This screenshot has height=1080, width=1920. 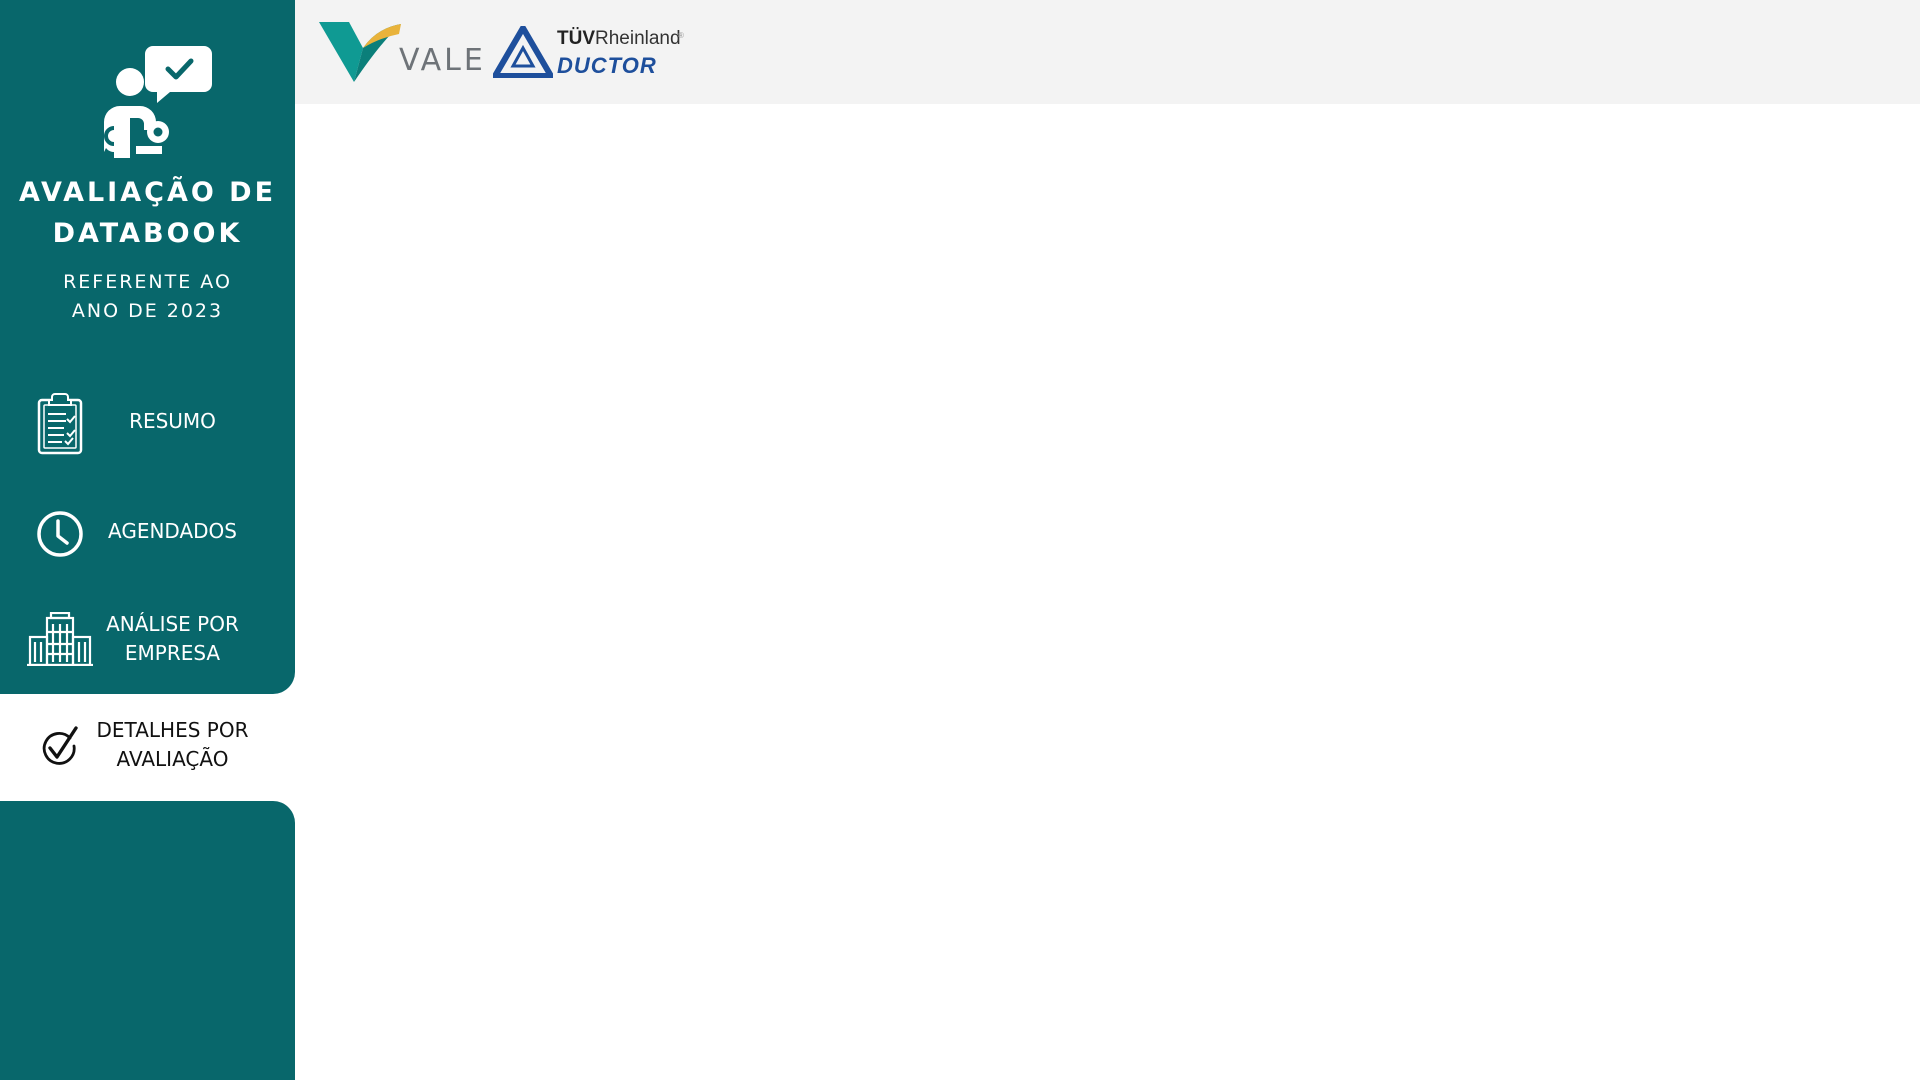 What do you see at coordinates (638, 38) in the screenshot?
I see `tuv-name-text: Rheinland` at bounding box center [638, 38].